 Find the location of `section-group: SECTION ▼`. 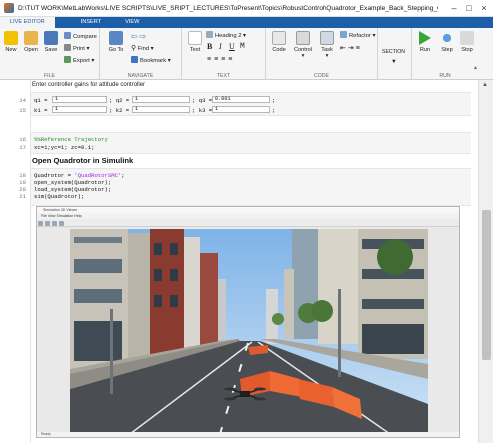

section-group: SECTION ▼ is located at coordinates (395, 54).